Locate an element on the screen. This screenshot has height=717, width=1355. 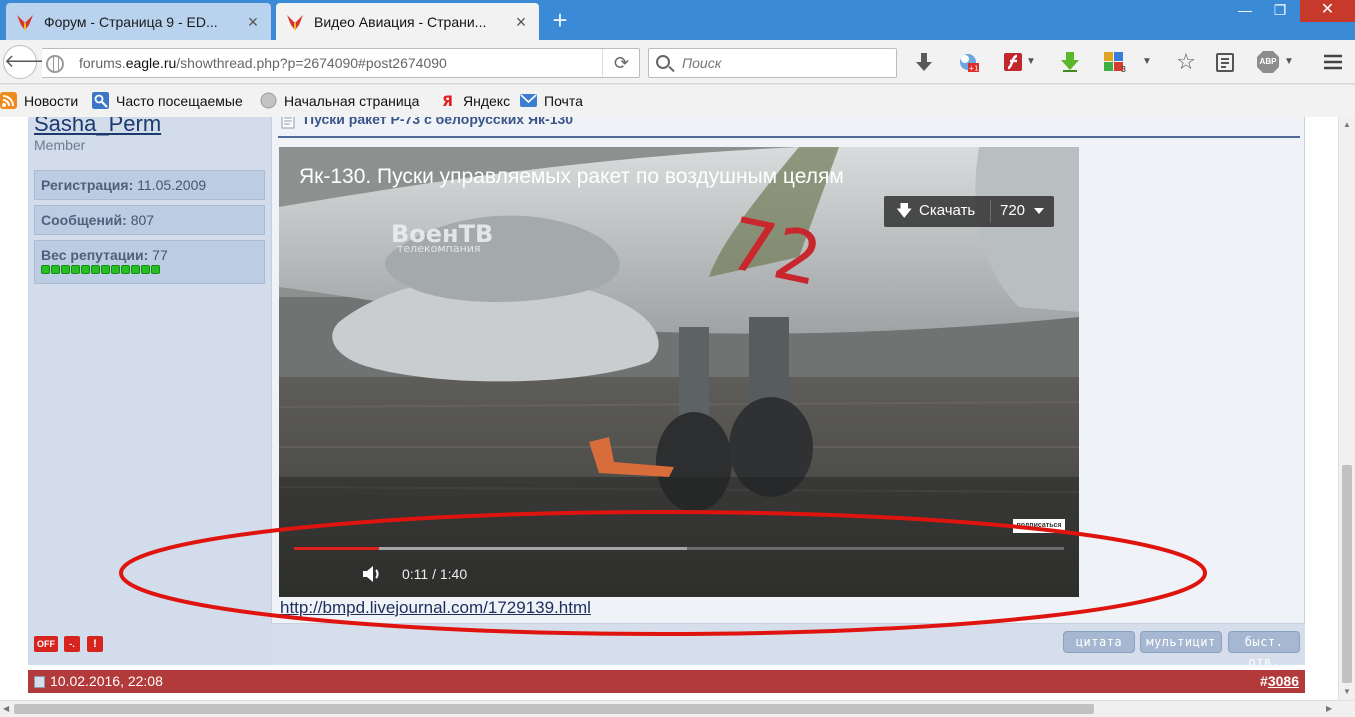
vertical-scroll-thumb is located at coordinates (1347, 574).